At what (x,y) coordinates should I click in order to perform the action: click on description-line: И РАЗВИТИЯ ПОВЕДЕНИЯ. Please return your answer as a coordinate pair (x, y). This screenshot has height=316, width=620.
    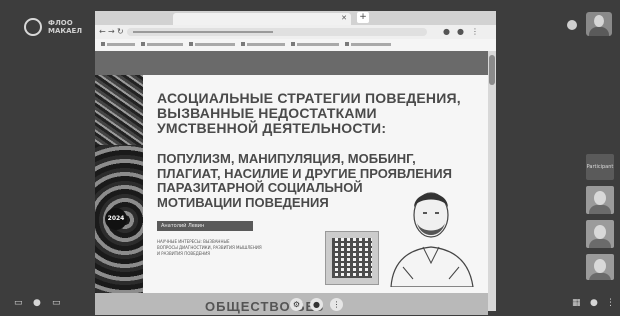
    Looking at the image, I should click on (184, 253).